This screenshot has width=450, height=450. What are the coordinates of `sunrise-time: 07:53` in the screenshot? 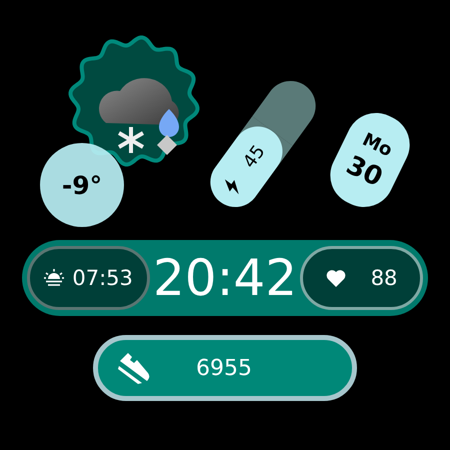 It's located at (102, 278).